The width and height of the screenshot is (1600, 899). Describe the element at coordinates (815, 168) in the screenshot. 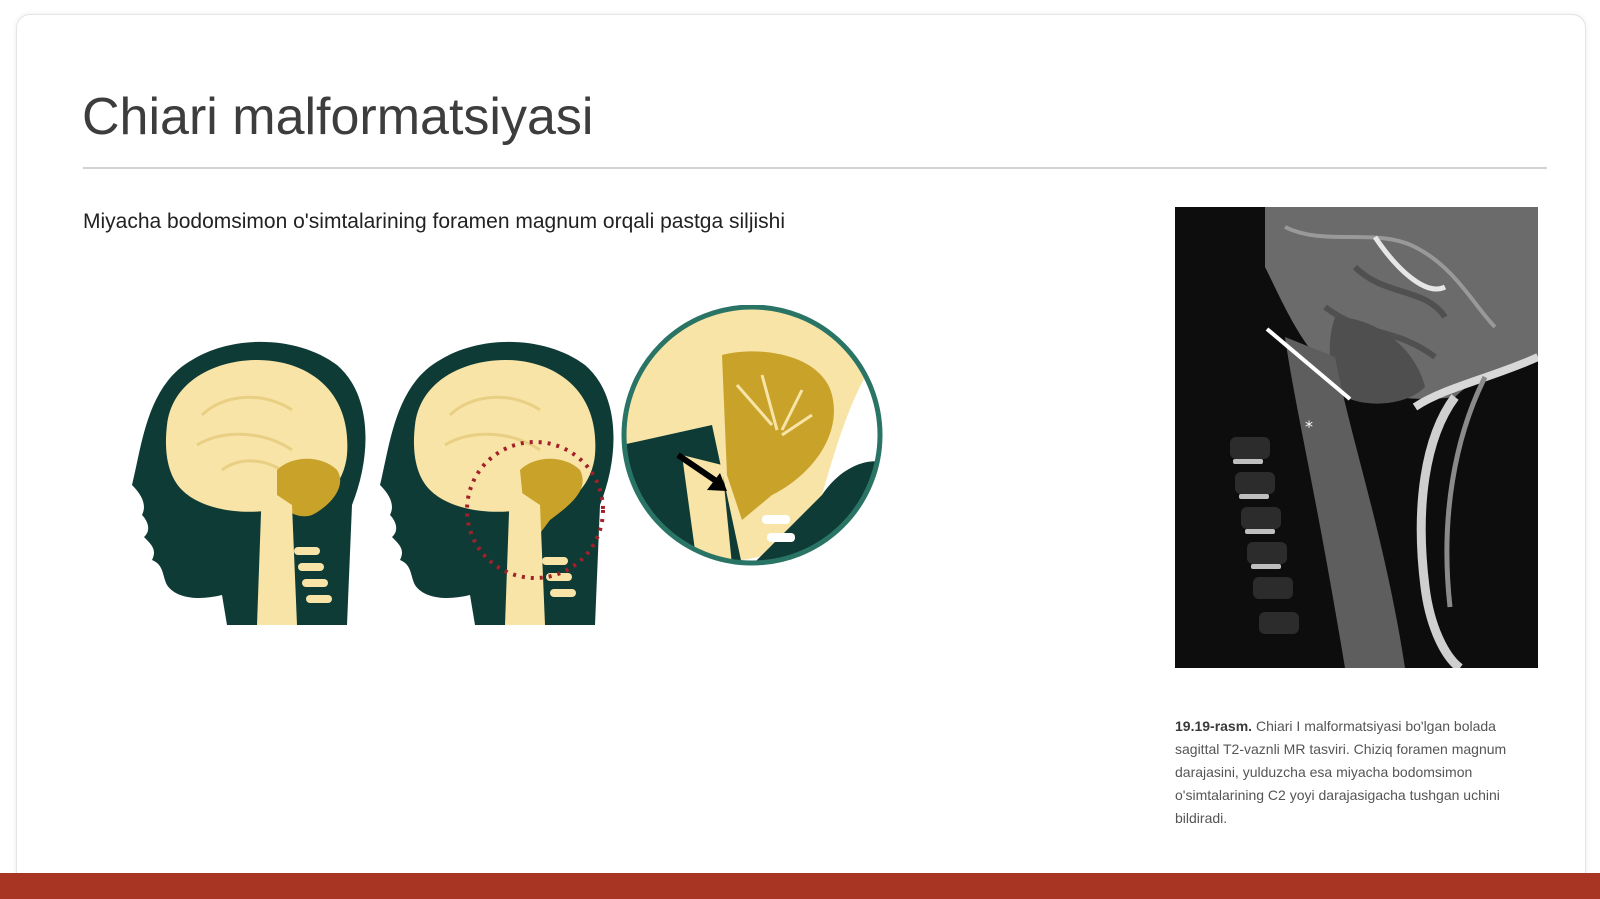

I see `title-divider` at that location.